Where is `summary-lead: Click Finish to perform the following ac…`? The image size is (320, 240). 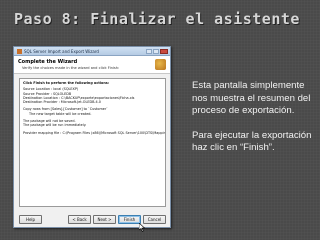
summary-lead: Click Finish to perform the following ac… is located at coordinates (66, 83).